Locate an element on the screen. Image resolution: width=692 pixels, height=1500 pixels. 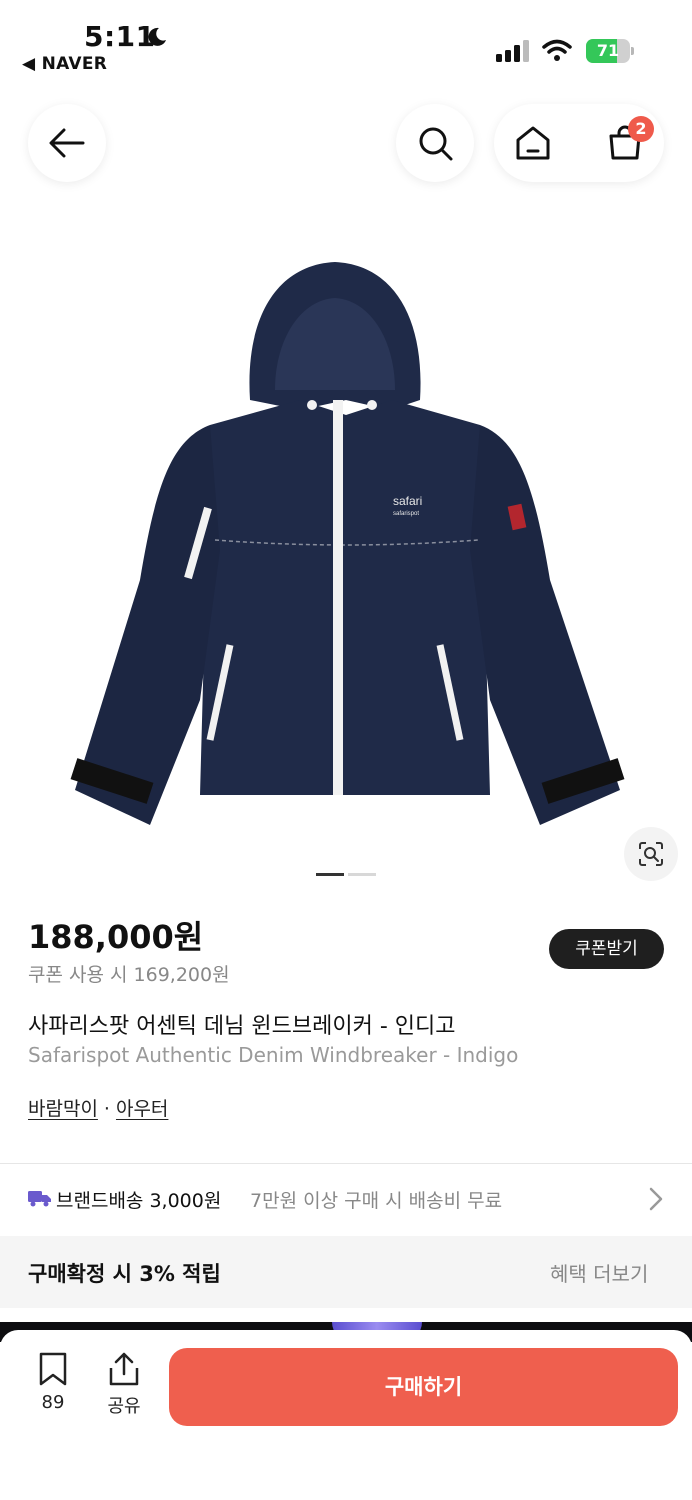
reward-points-text: 구매확정 시 3% 적립 is located at coordinates (124, 1274).